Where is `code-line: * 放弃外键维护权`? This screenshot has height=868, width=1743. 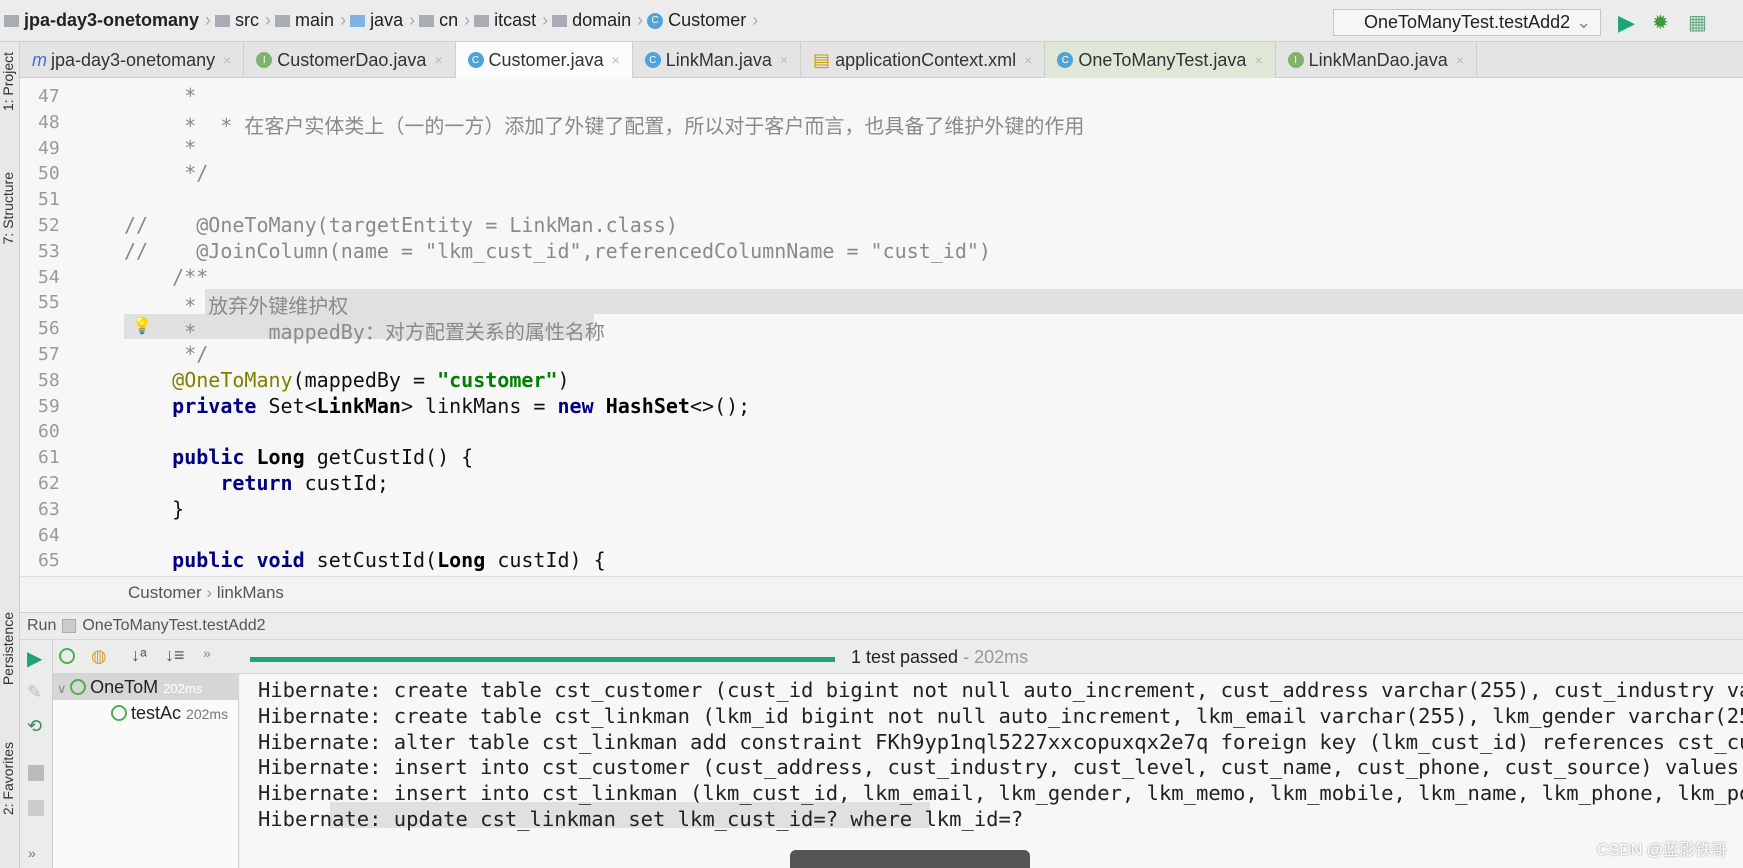 code-line: * 放弃外键维护权 is located at coordinates (236, 306).